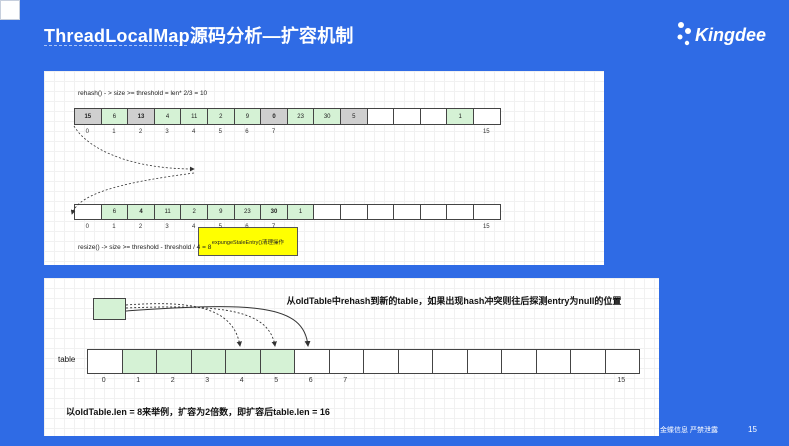 The image size is (789, 446). Describe the element at coordinates (354, 116) in the screenshot. I see `table-cell: 5` at that location.